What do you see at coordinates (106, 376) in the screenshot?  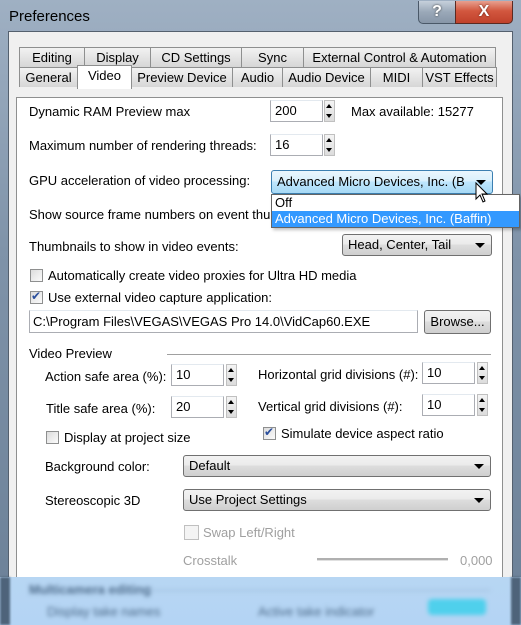 I see `action-safe-label: Action safe area (%):` at bounding box center [106, 376].